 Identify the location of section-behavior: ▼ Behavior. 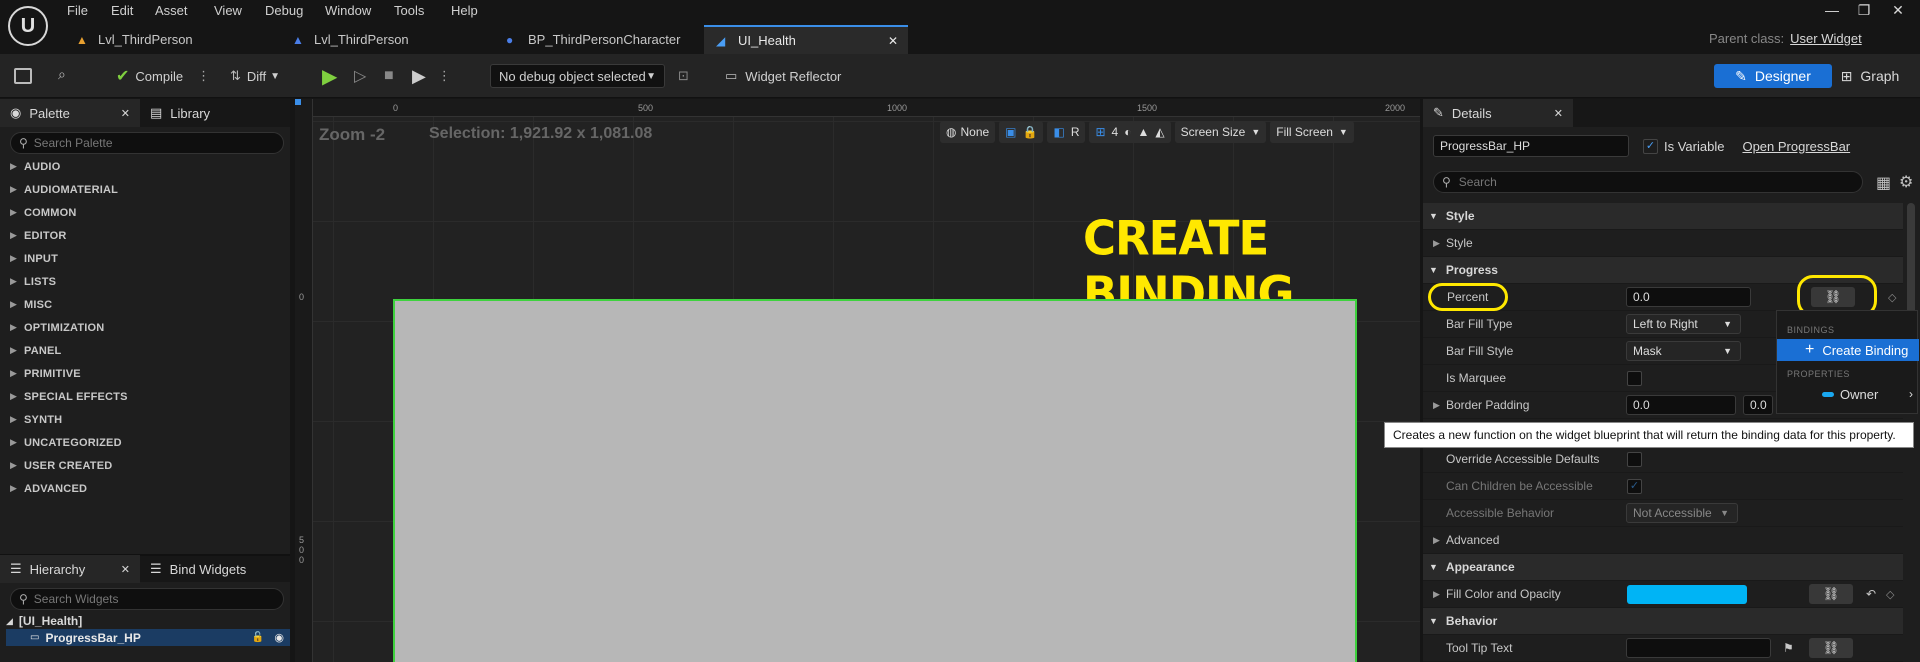
(1663, 621).